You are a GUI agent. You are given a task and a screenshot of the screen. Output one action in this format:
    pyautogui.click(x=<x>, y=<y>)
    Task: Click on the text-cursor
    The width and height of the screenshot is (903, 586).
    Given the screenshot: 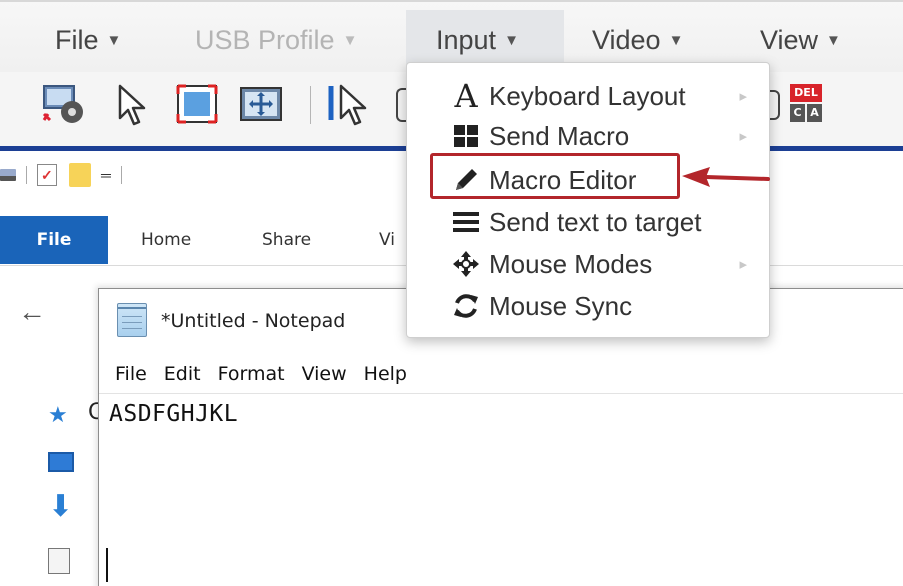 What is the action you would take?
    pyautogui.click(x=107, y=565)
    